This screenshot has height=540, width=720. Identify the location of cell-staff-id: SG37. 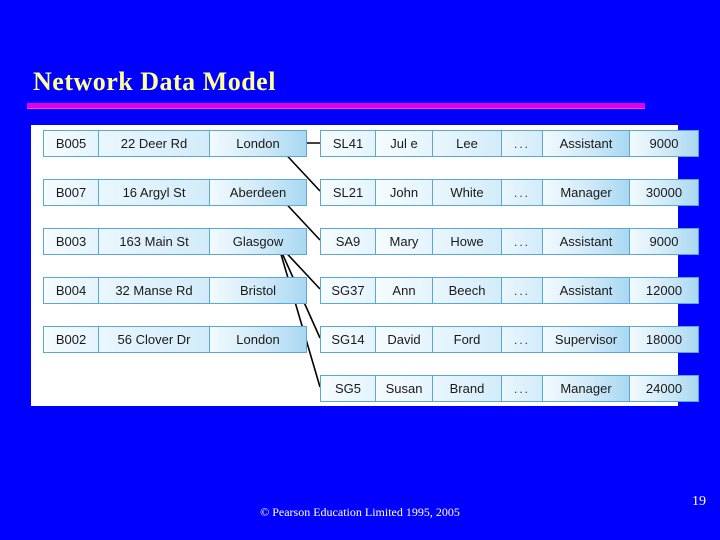
(348, 290).